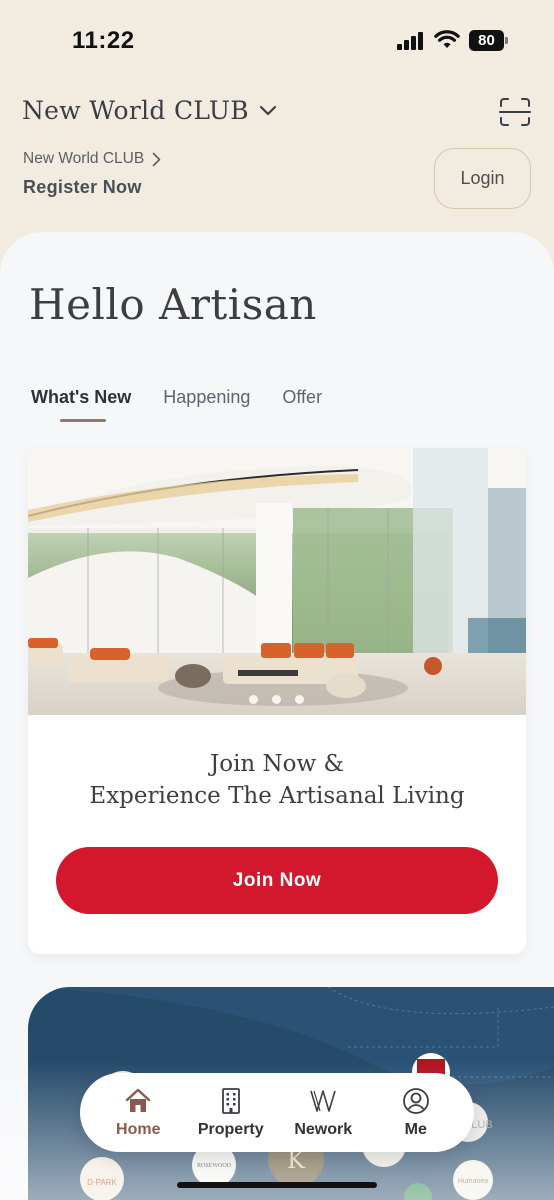  What do you see at coordinates (277, 1185) in the screenshot?
I see `home-indicator` at bounding box center [277, 1185].